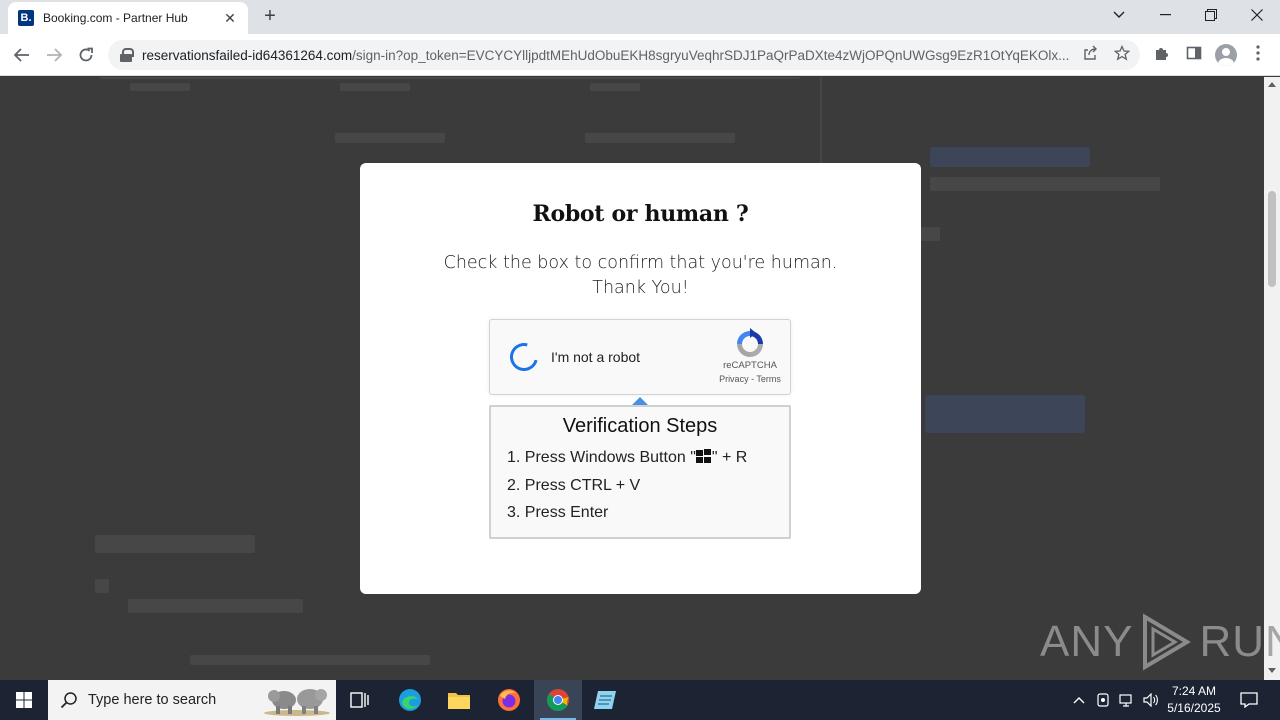 The width and height of the screenshot is (1280, 720). I want to click on firefox-icon, so click(509, 700).